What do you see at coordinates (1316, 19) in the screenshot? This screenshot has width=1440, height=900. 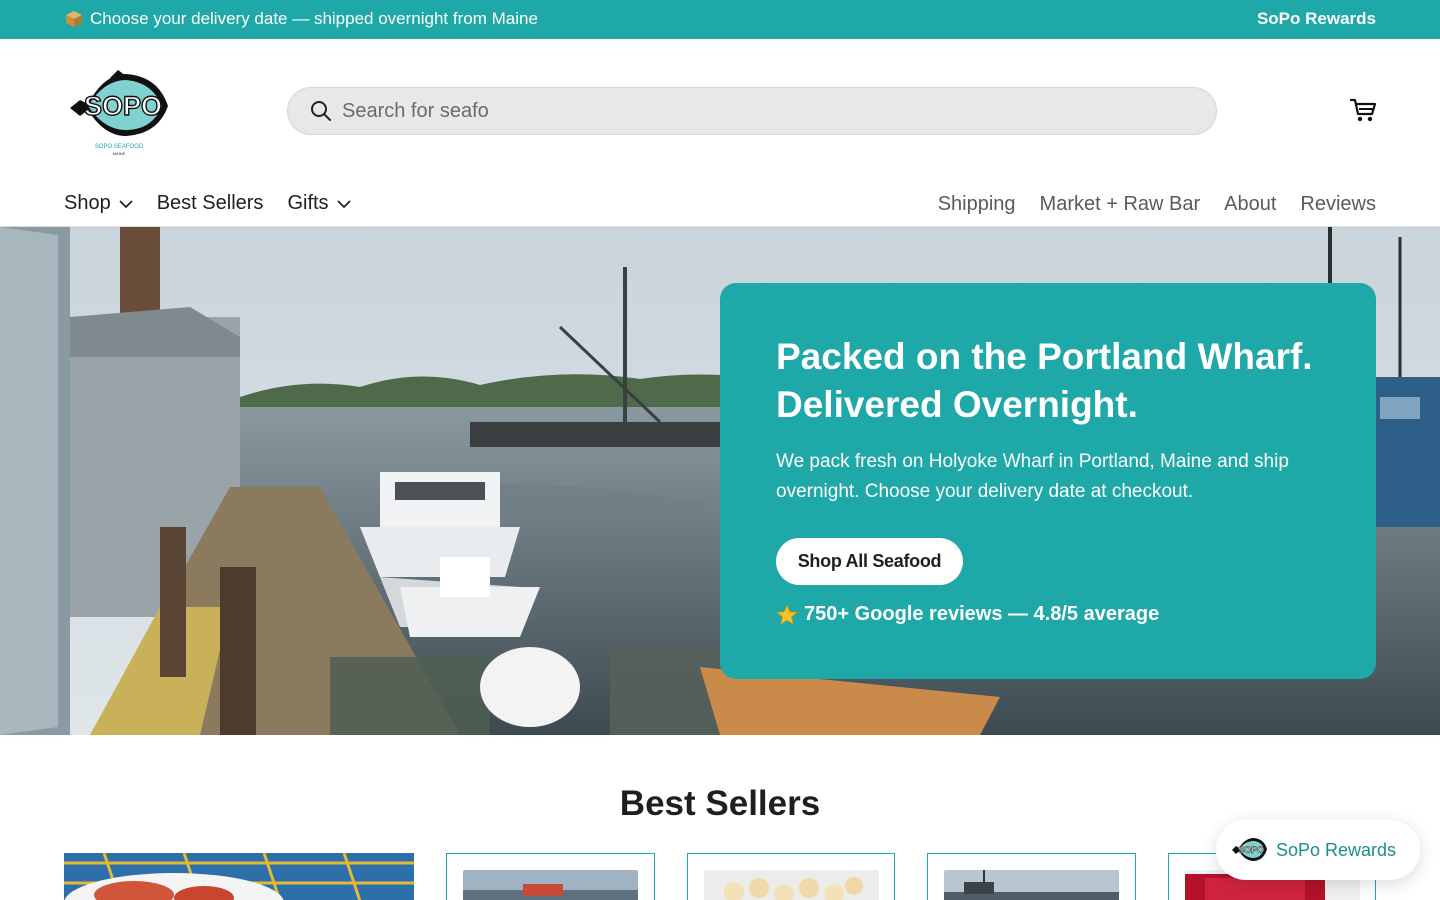 I see `rewards-link: SoPo Rewards` at bounding box center [1316, 19].